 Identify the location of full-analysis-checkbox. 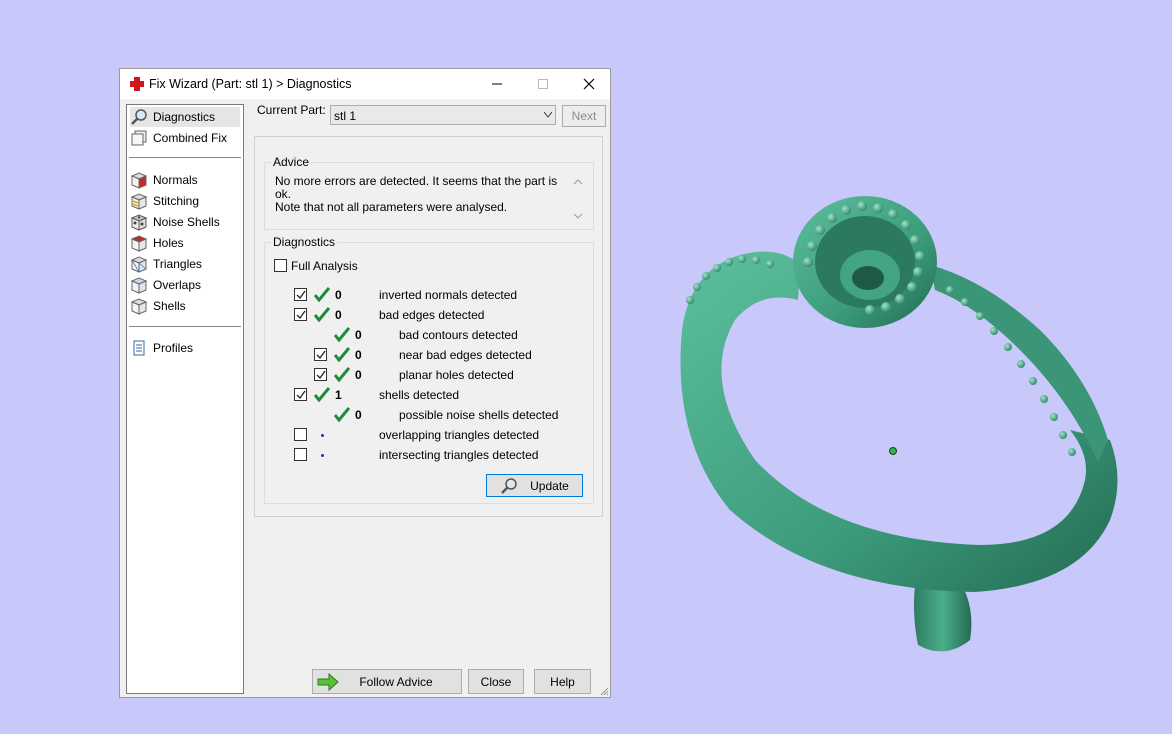
(280, 265).